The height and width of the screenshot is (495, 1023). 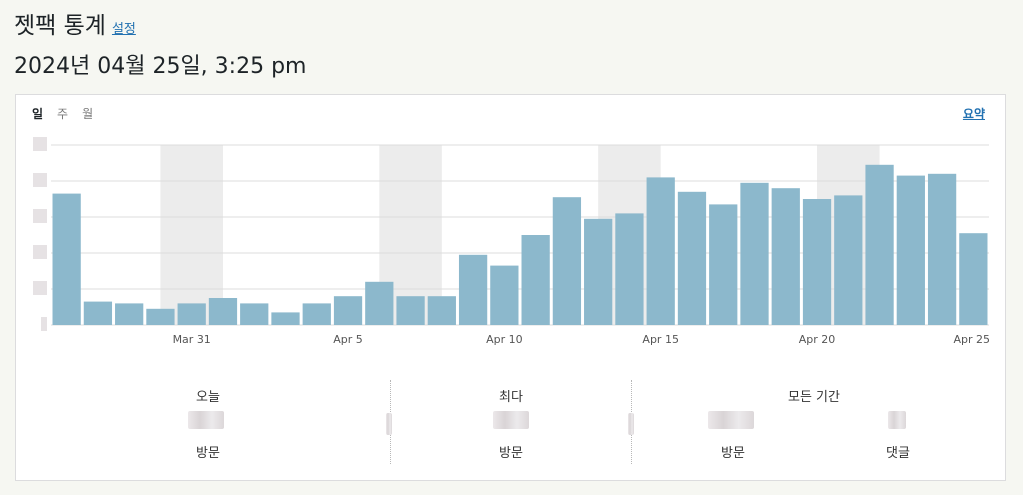 I want to click on stat-best-visits-label: 방문, so click(x=511, y=453).